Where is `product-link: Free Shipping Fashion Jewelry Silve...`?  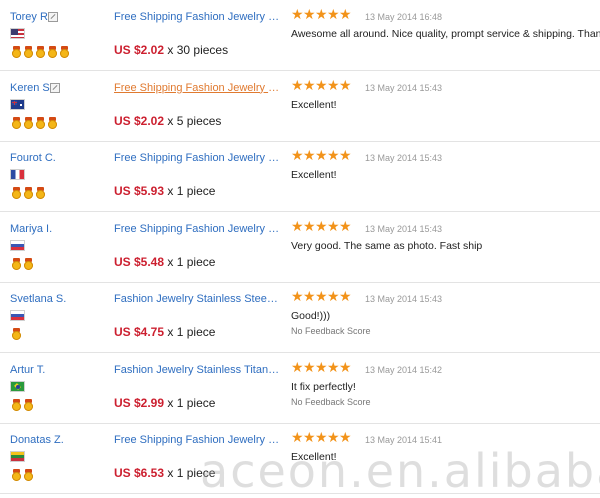
product-link: Free Shipping Fashion Jewelry Silve... is located at coordinates (197, 440).